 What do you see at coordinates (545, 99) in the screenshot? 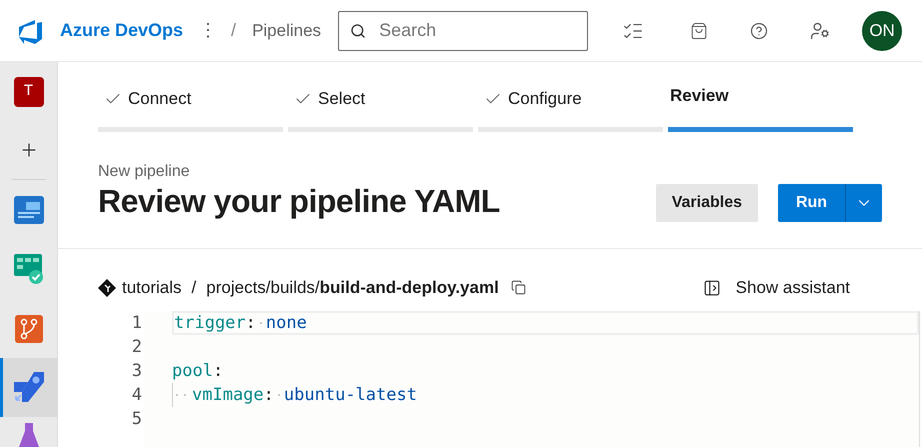
I see `step-label: Configure` at bounding box center [545, 99].